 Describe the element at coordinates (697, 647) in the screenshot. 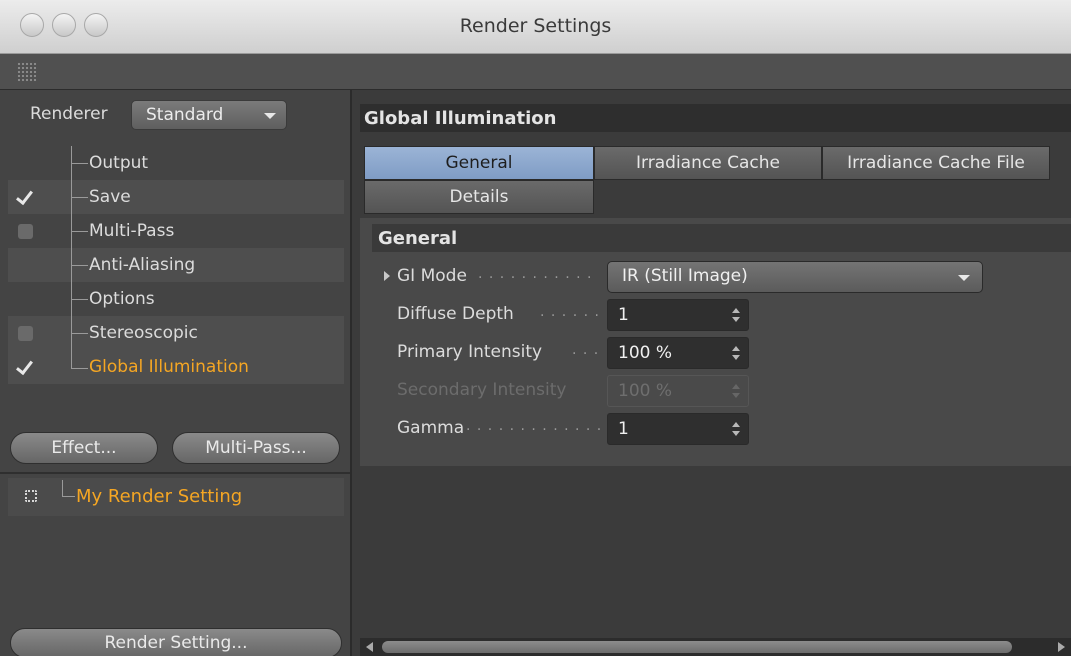

I see `scrollbar-thumb` at that location.